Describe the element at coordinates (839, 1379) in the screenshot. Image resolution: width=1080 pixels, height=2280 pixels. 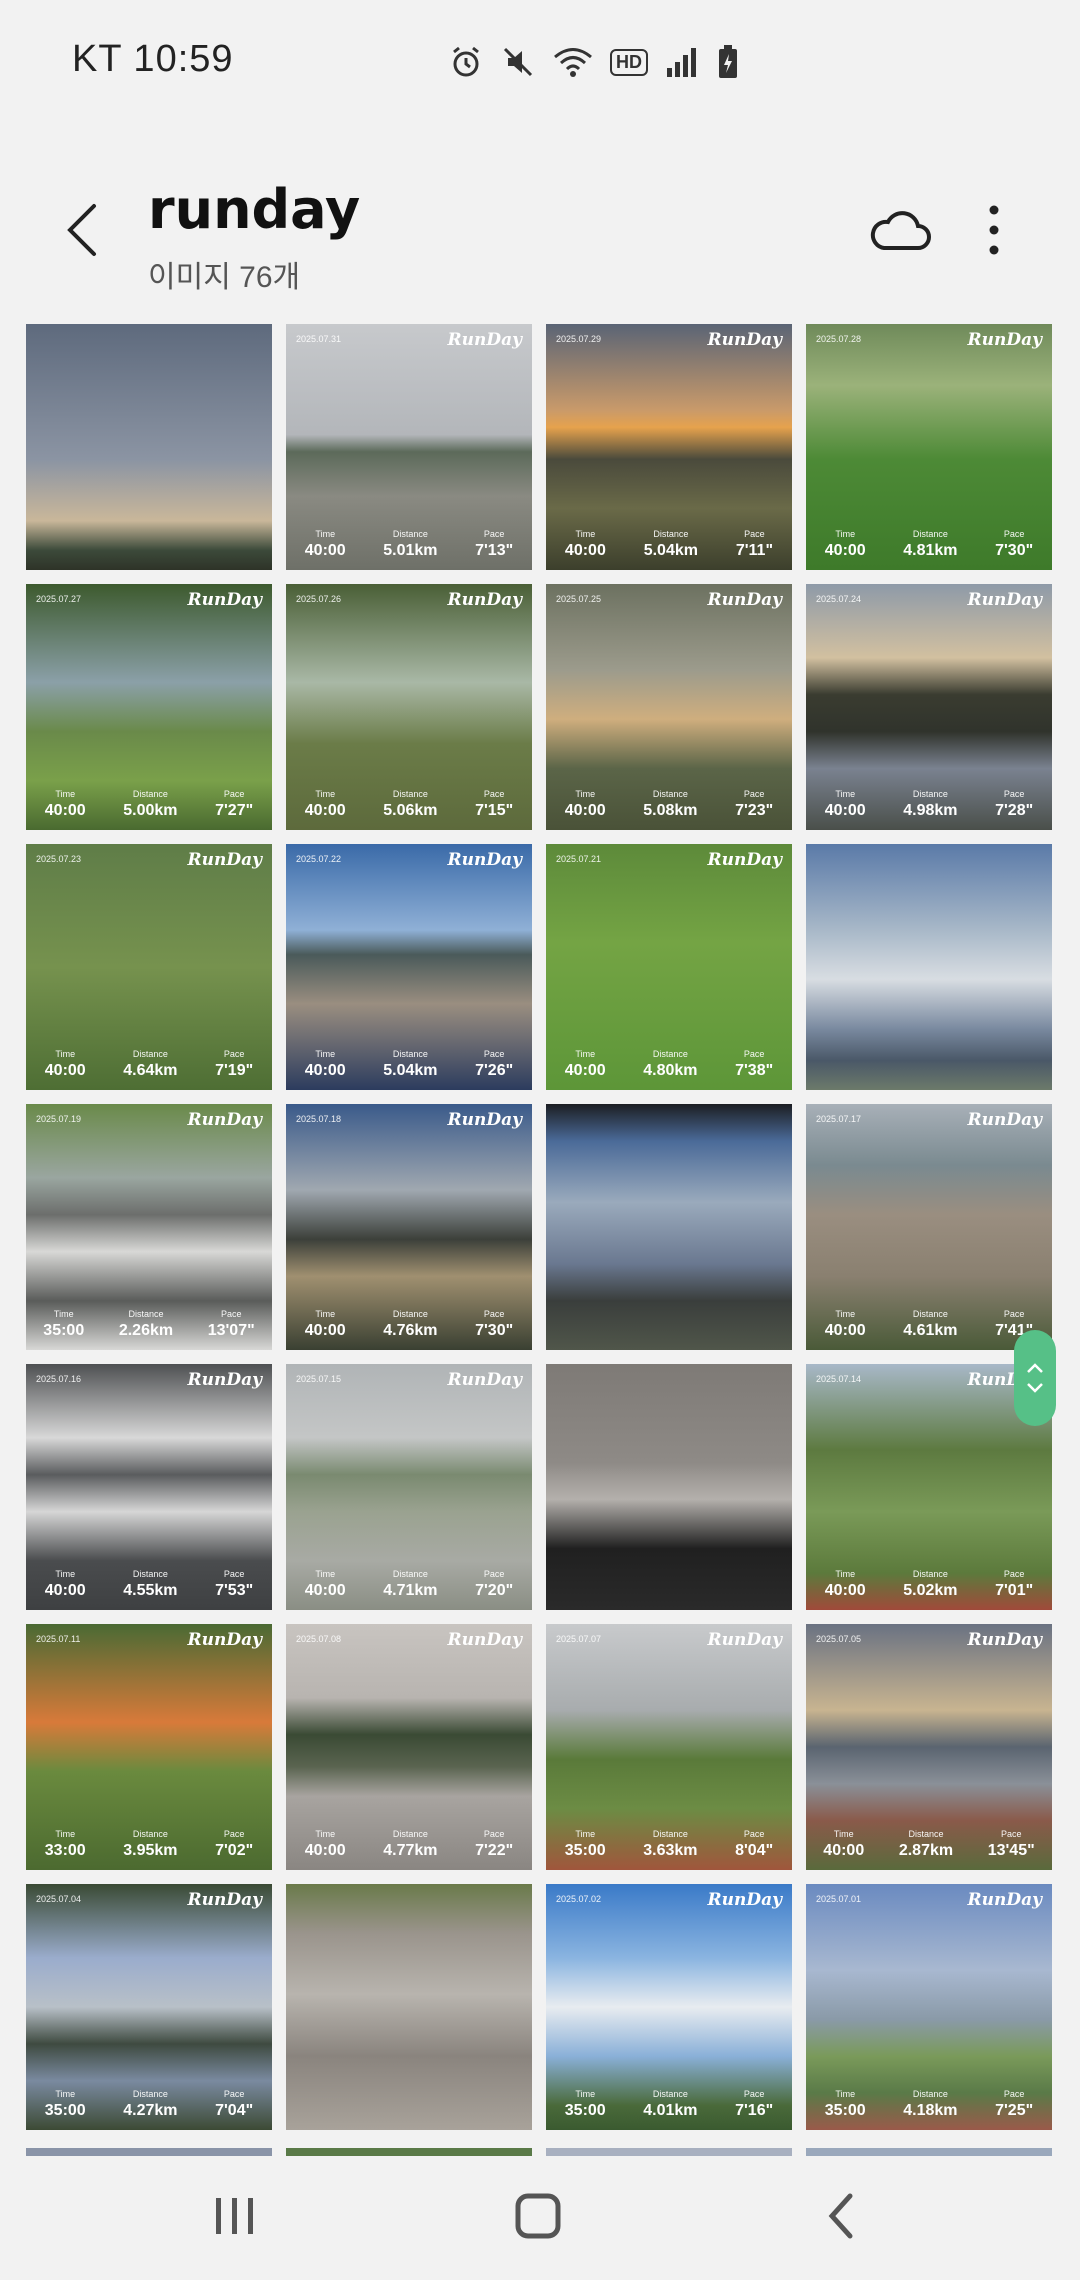
I see `photo-date: 2025.07.14` at that location.